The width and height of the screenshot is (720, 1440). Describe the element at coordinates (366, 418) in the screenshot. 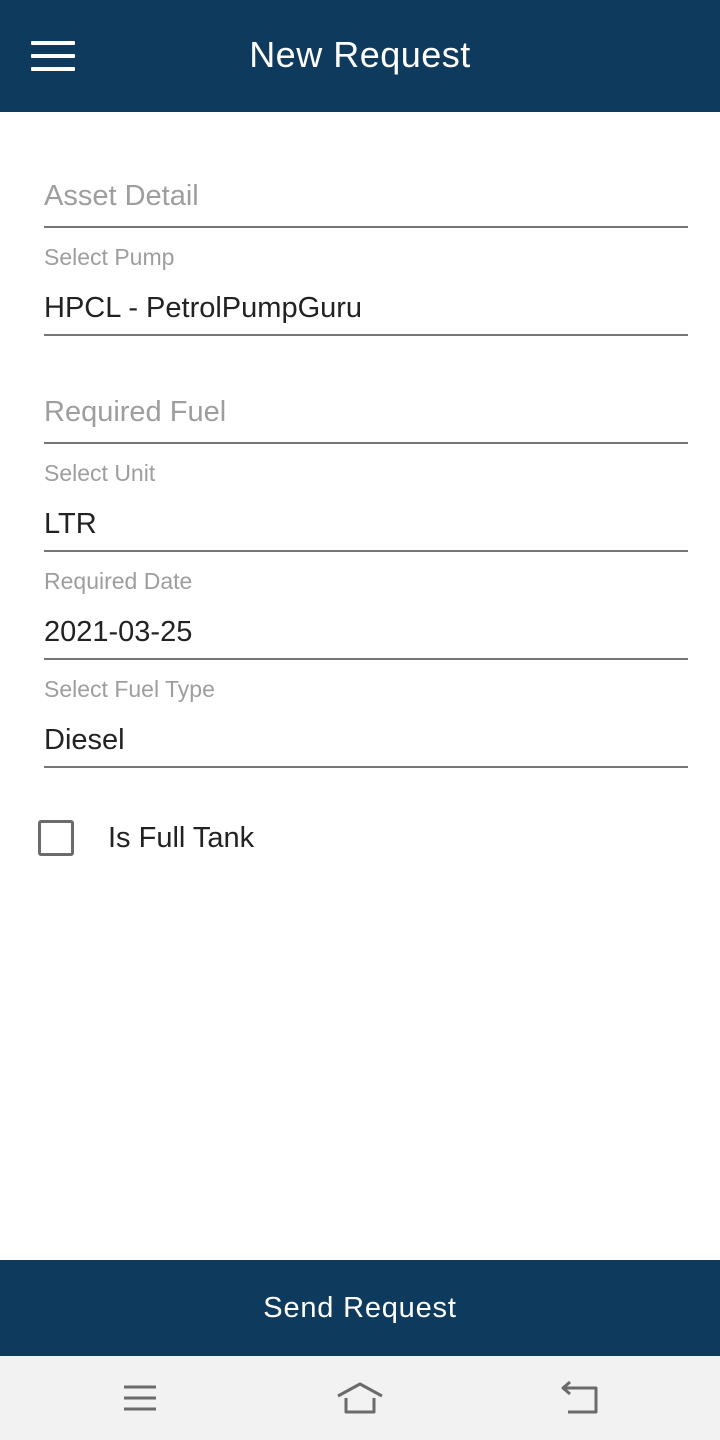

I see `required-fuel-field: Required Fuel` at that location.